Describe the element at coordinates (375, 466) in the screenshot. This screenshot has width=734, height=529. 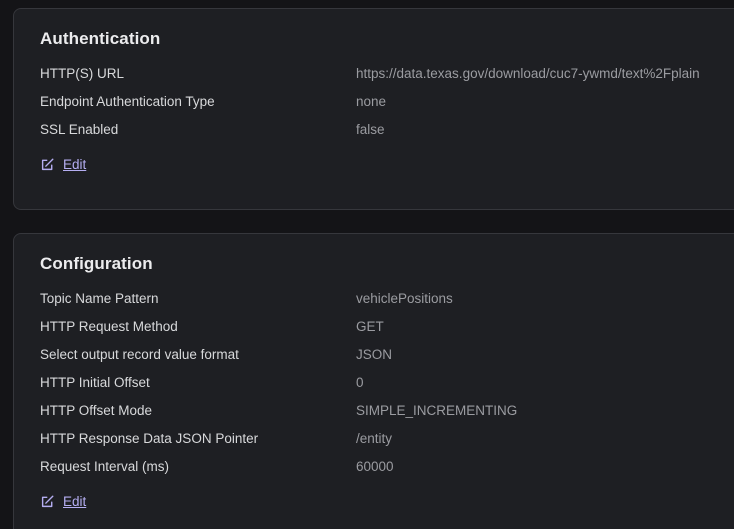
I see `field-value: 60000` at that location.